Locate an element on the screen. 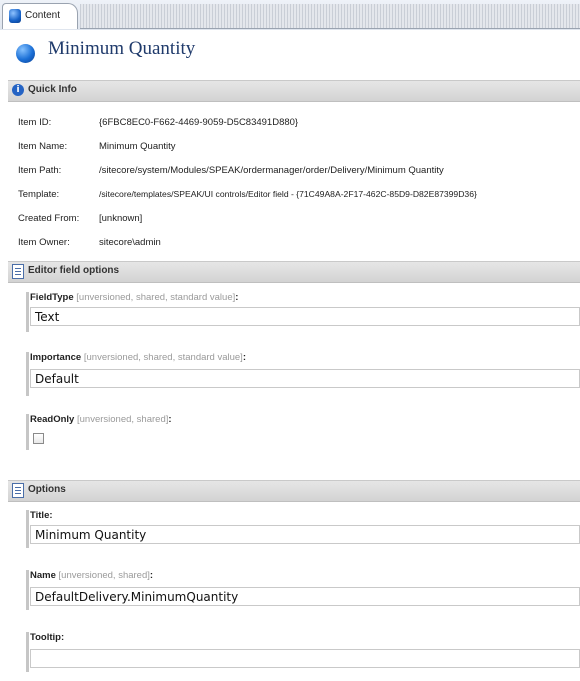 The image size is (580, 681). fieldtype-input: Text is located at coordinates (305, 316).